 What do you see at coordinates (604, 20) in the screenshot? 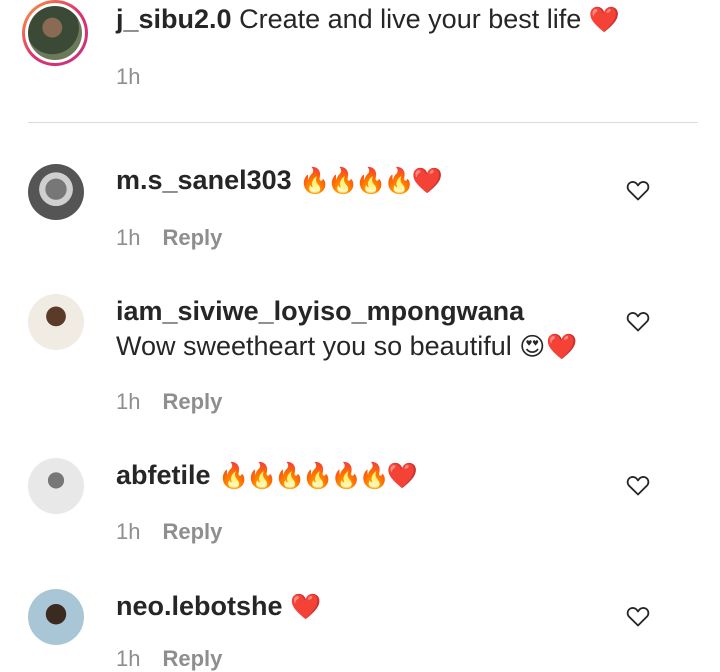
I see `caption-emoji: ❤️` at bounding box center [604, 20].